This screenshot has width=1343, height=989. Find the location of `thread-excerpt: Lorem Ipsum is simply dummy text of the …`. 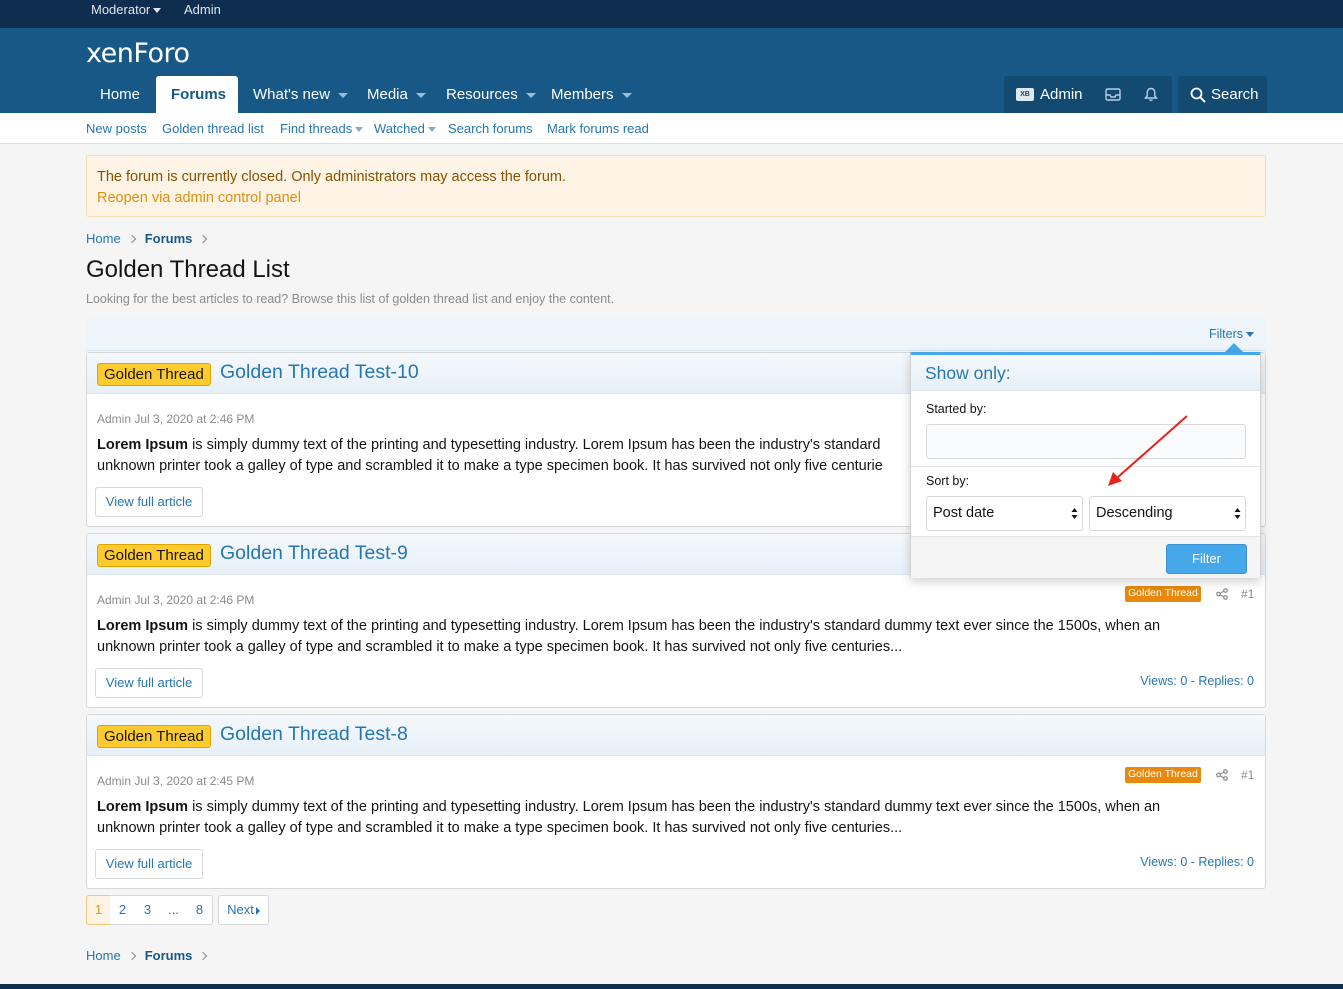

thread-excerpt: Lorem Ipsum is simply dummy text of the … is located at coordinates (667, 818).